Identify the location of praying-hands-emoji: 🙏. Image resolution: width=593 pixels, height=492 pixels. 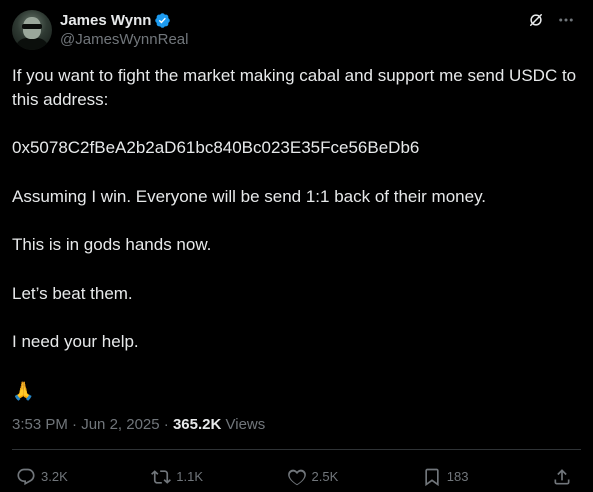
(23, 390).